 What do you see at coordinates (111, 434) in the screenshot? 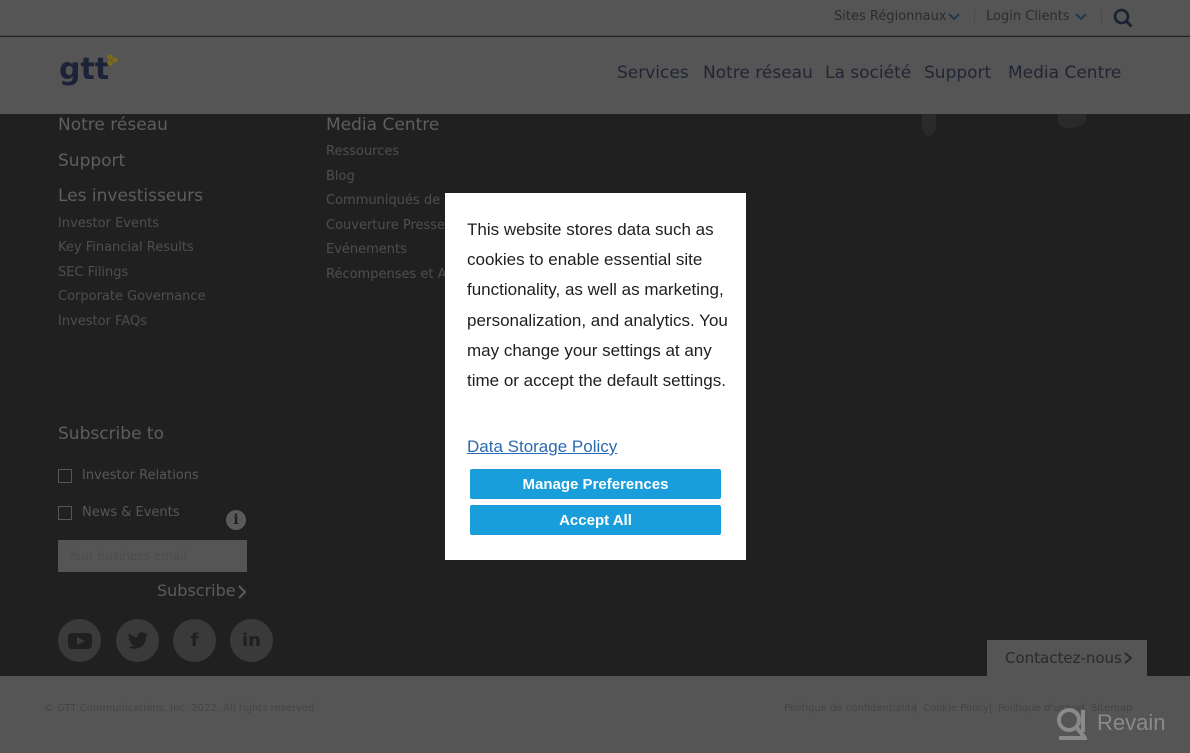
I see `subscribe-heading: Subscribe to` at bounding box center [111, 434].